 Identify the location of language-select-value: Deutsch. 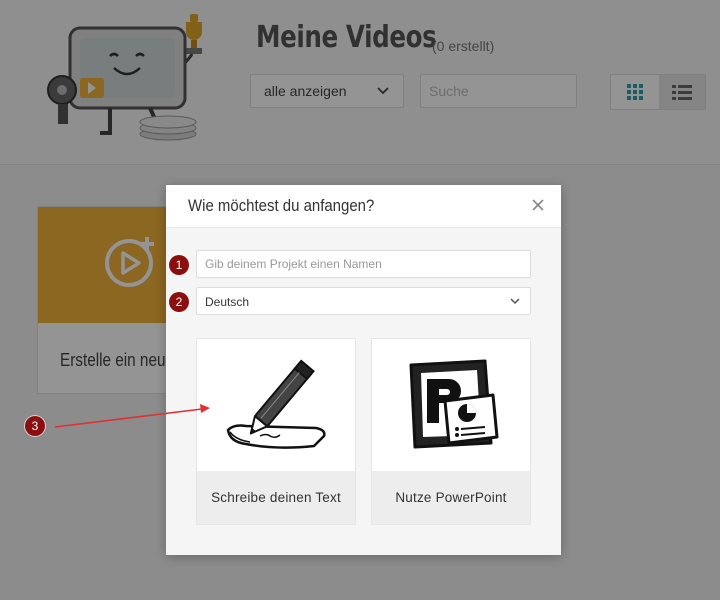
(227, 302).